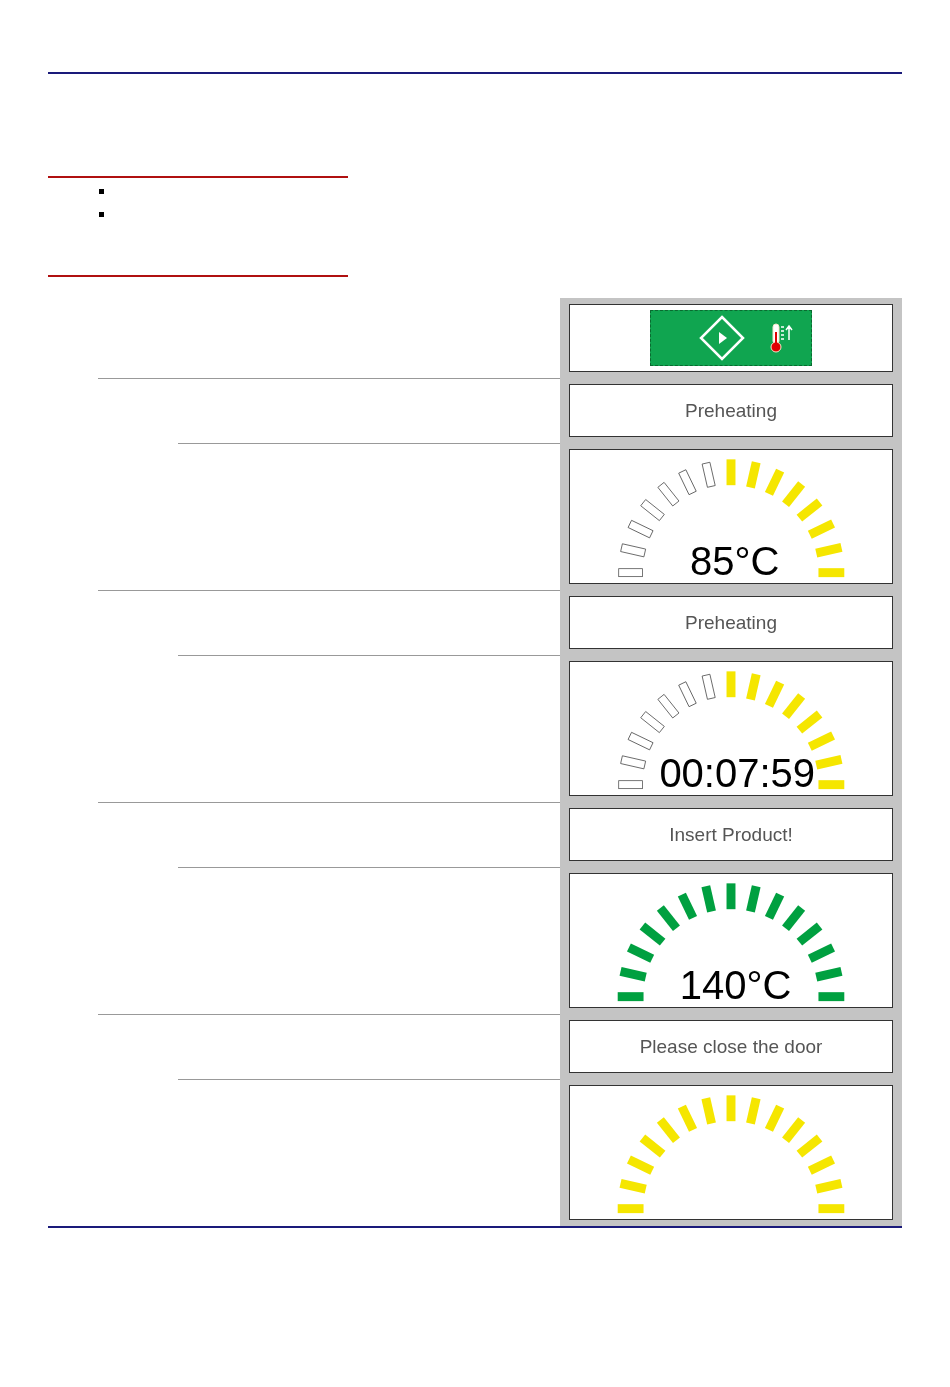 This screenshot has width=950, height=1387. Describe the element at coordinates (734, 561) in the screenshot. I see `gauge-reading: 85°C` at that location.